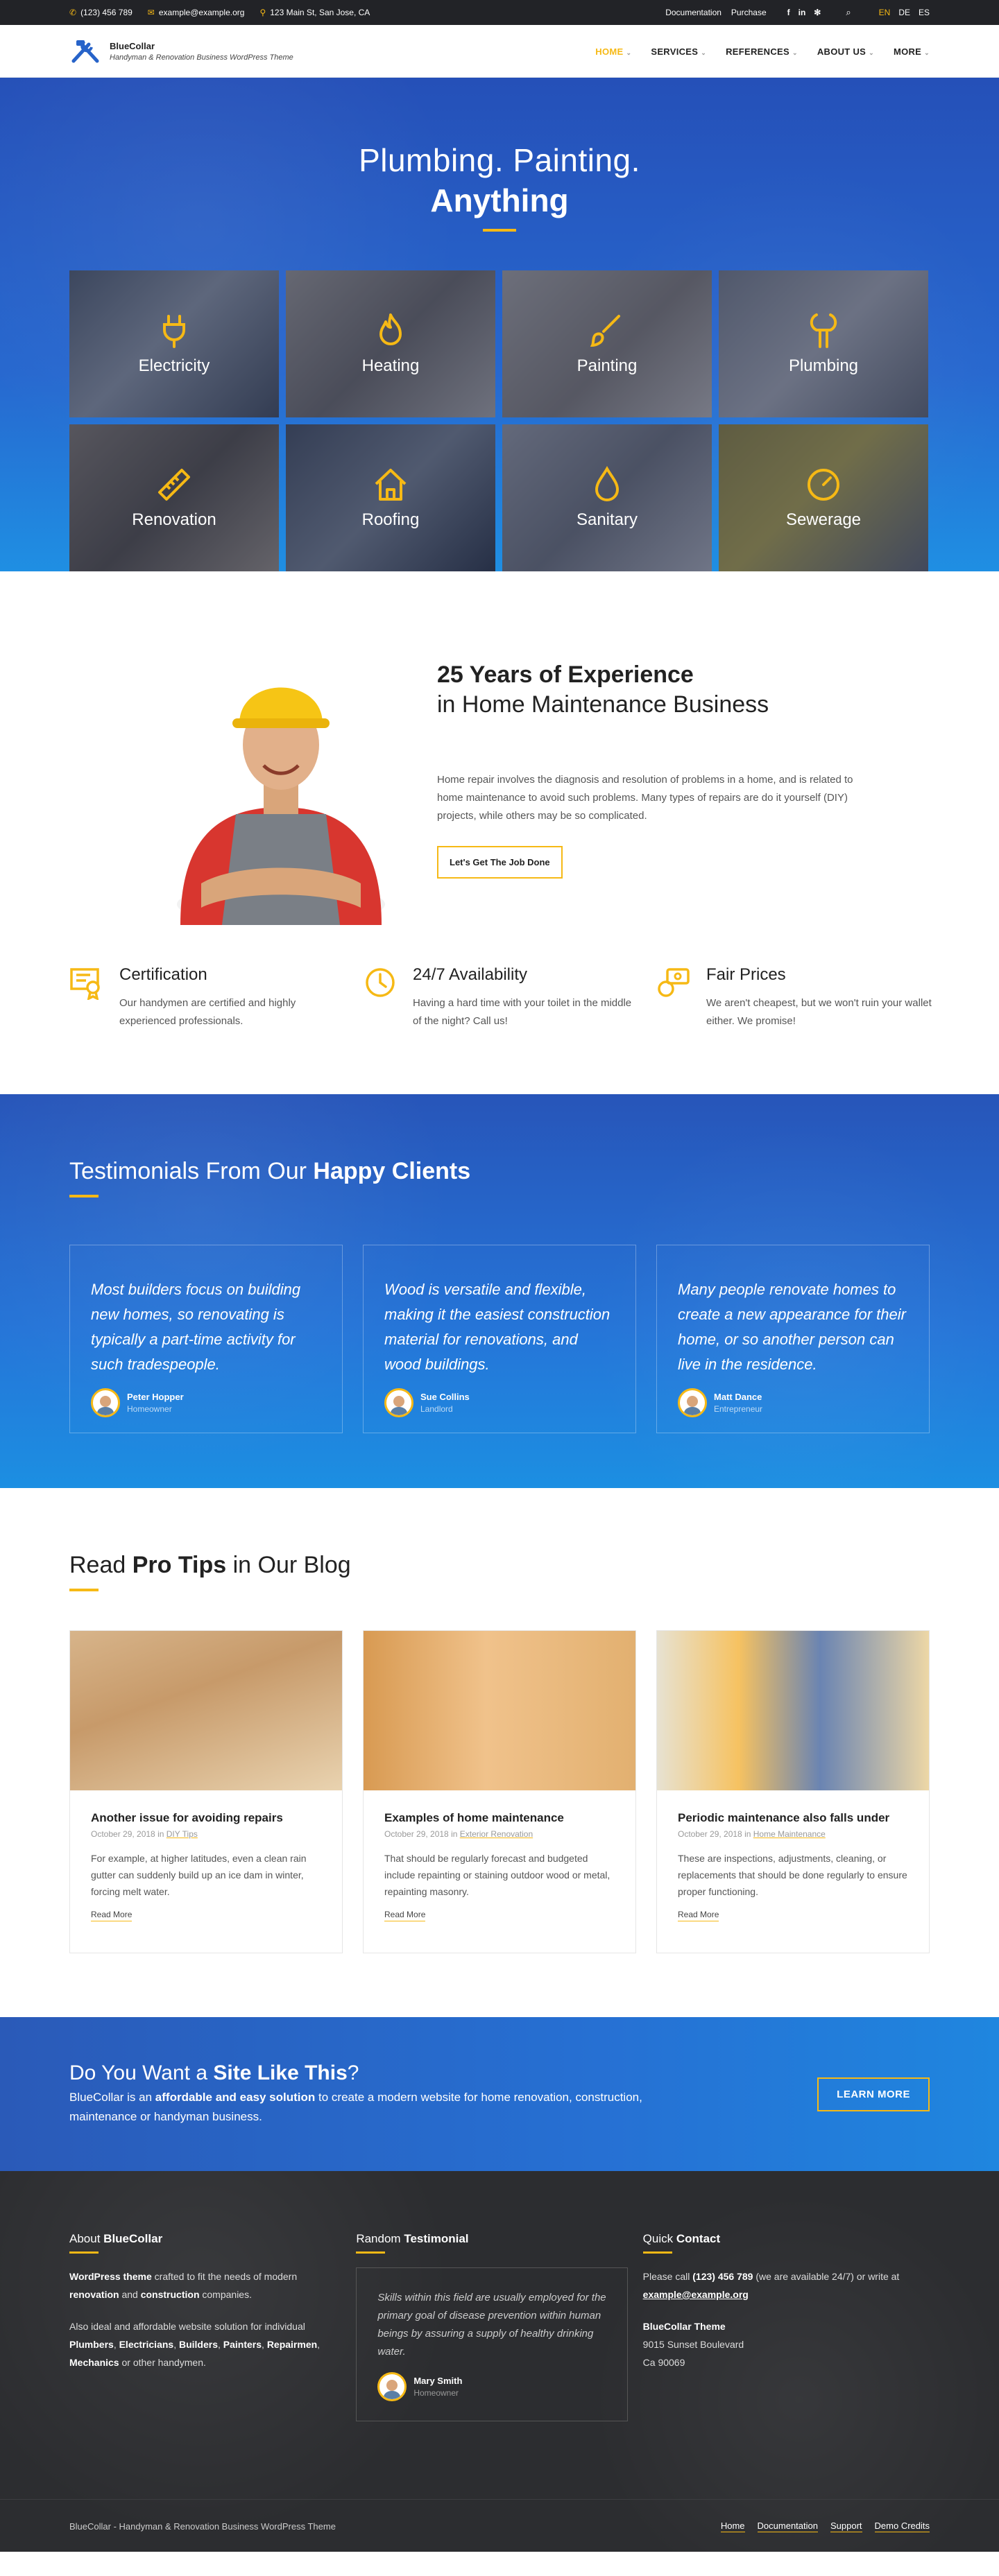 The image size is (999, 2576). Describe the element at coordinates (902, 2526) in the screenshot. I see `footer-link-demo-credits: Demo Credits` at that location.